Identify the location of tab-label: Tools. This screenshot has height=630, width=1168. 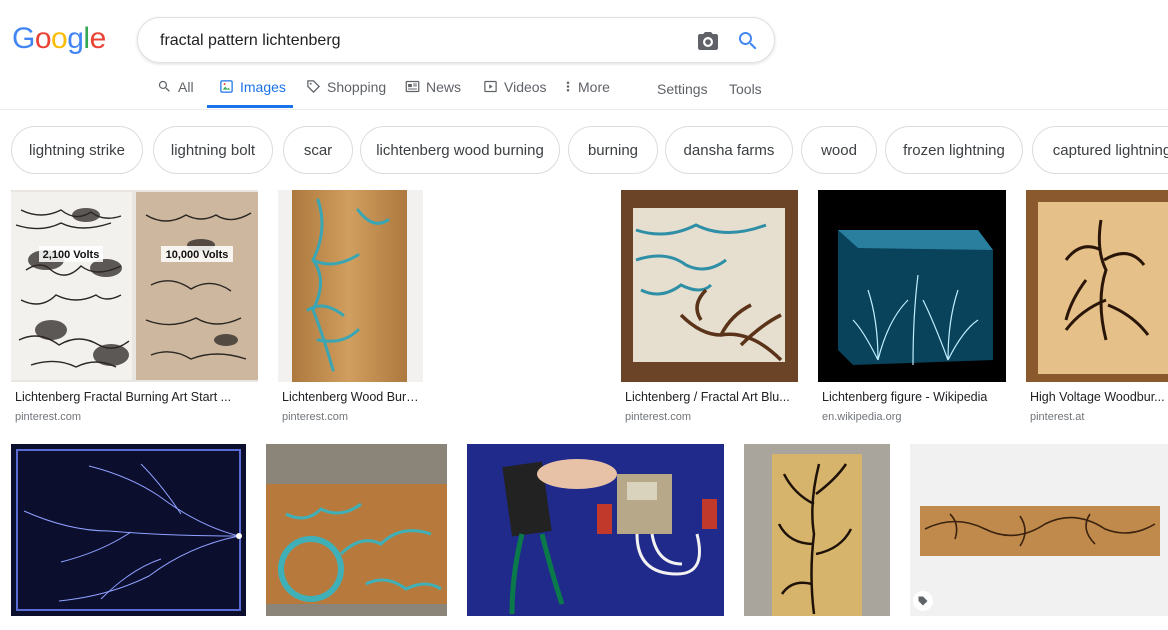
(745, 89).